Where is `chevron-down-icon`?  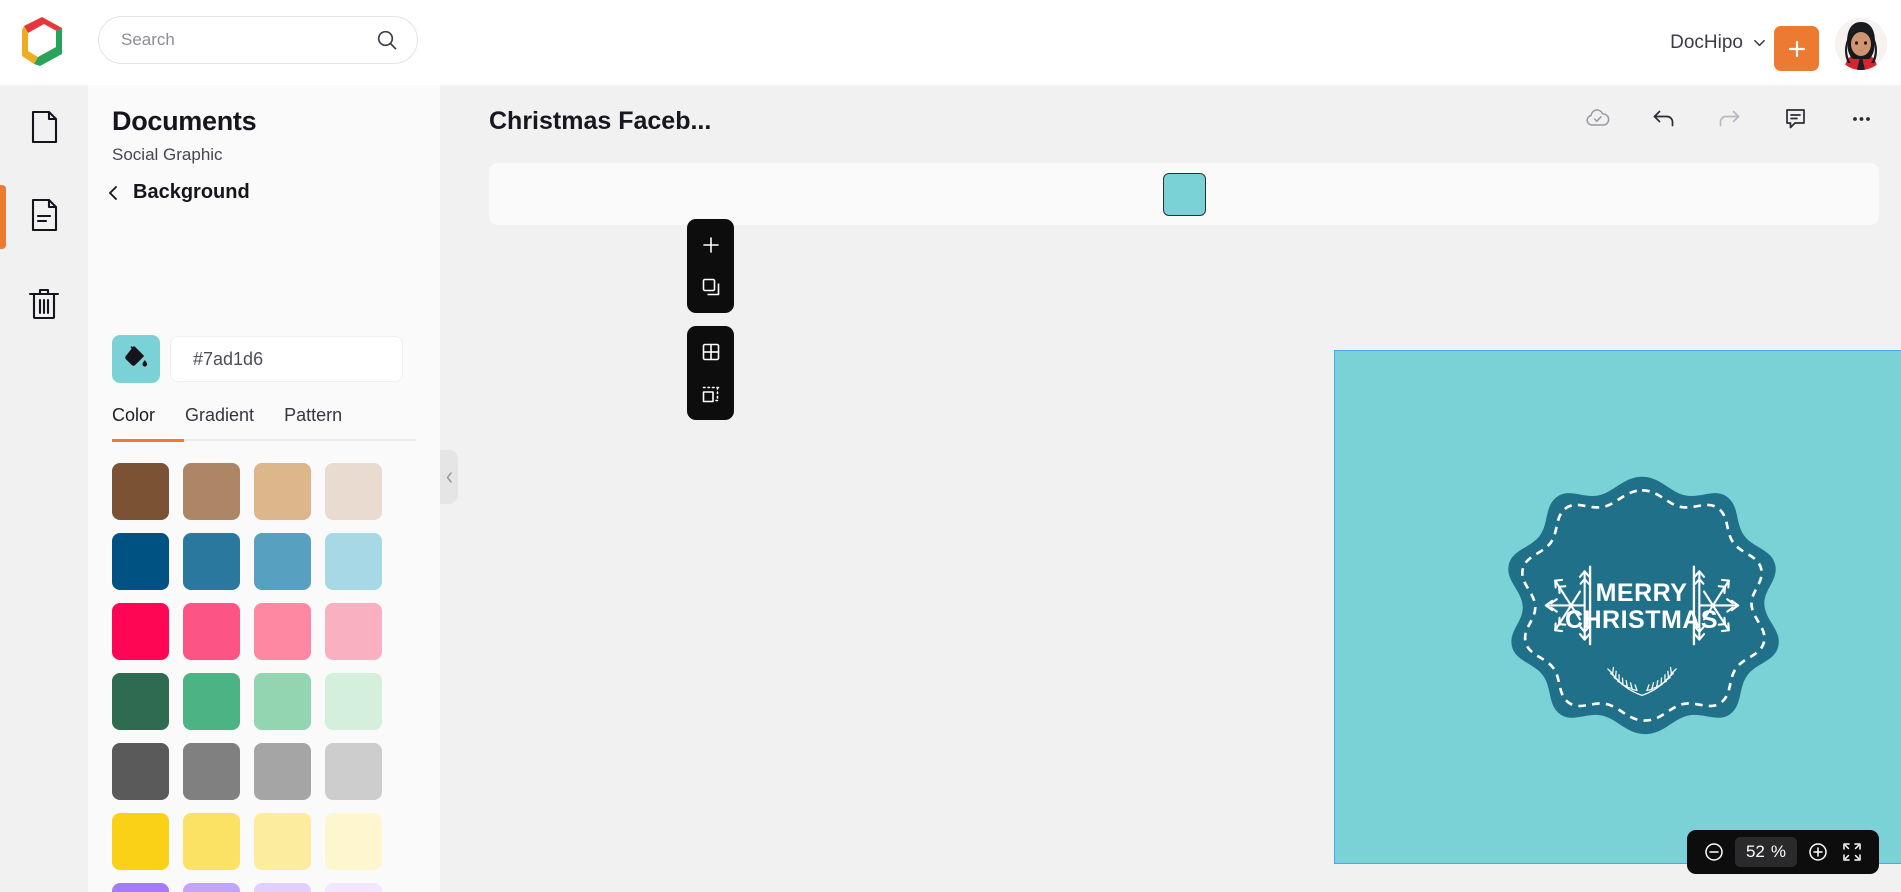 chevron-down-icon is located at coordinates (1759, 42).